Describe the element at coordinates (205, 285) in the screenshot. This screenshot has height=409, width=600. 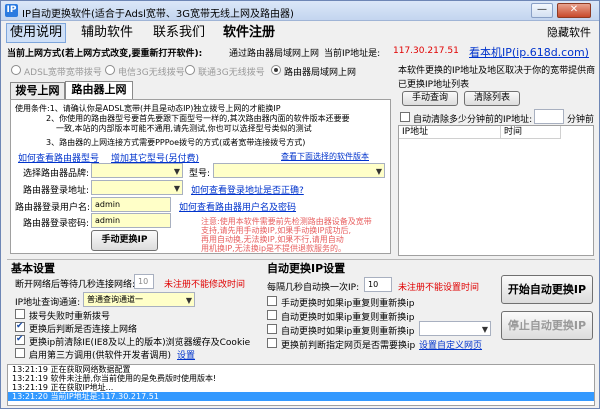
I see `wait-seconds-note: 未注册不能修改时间` at that location.